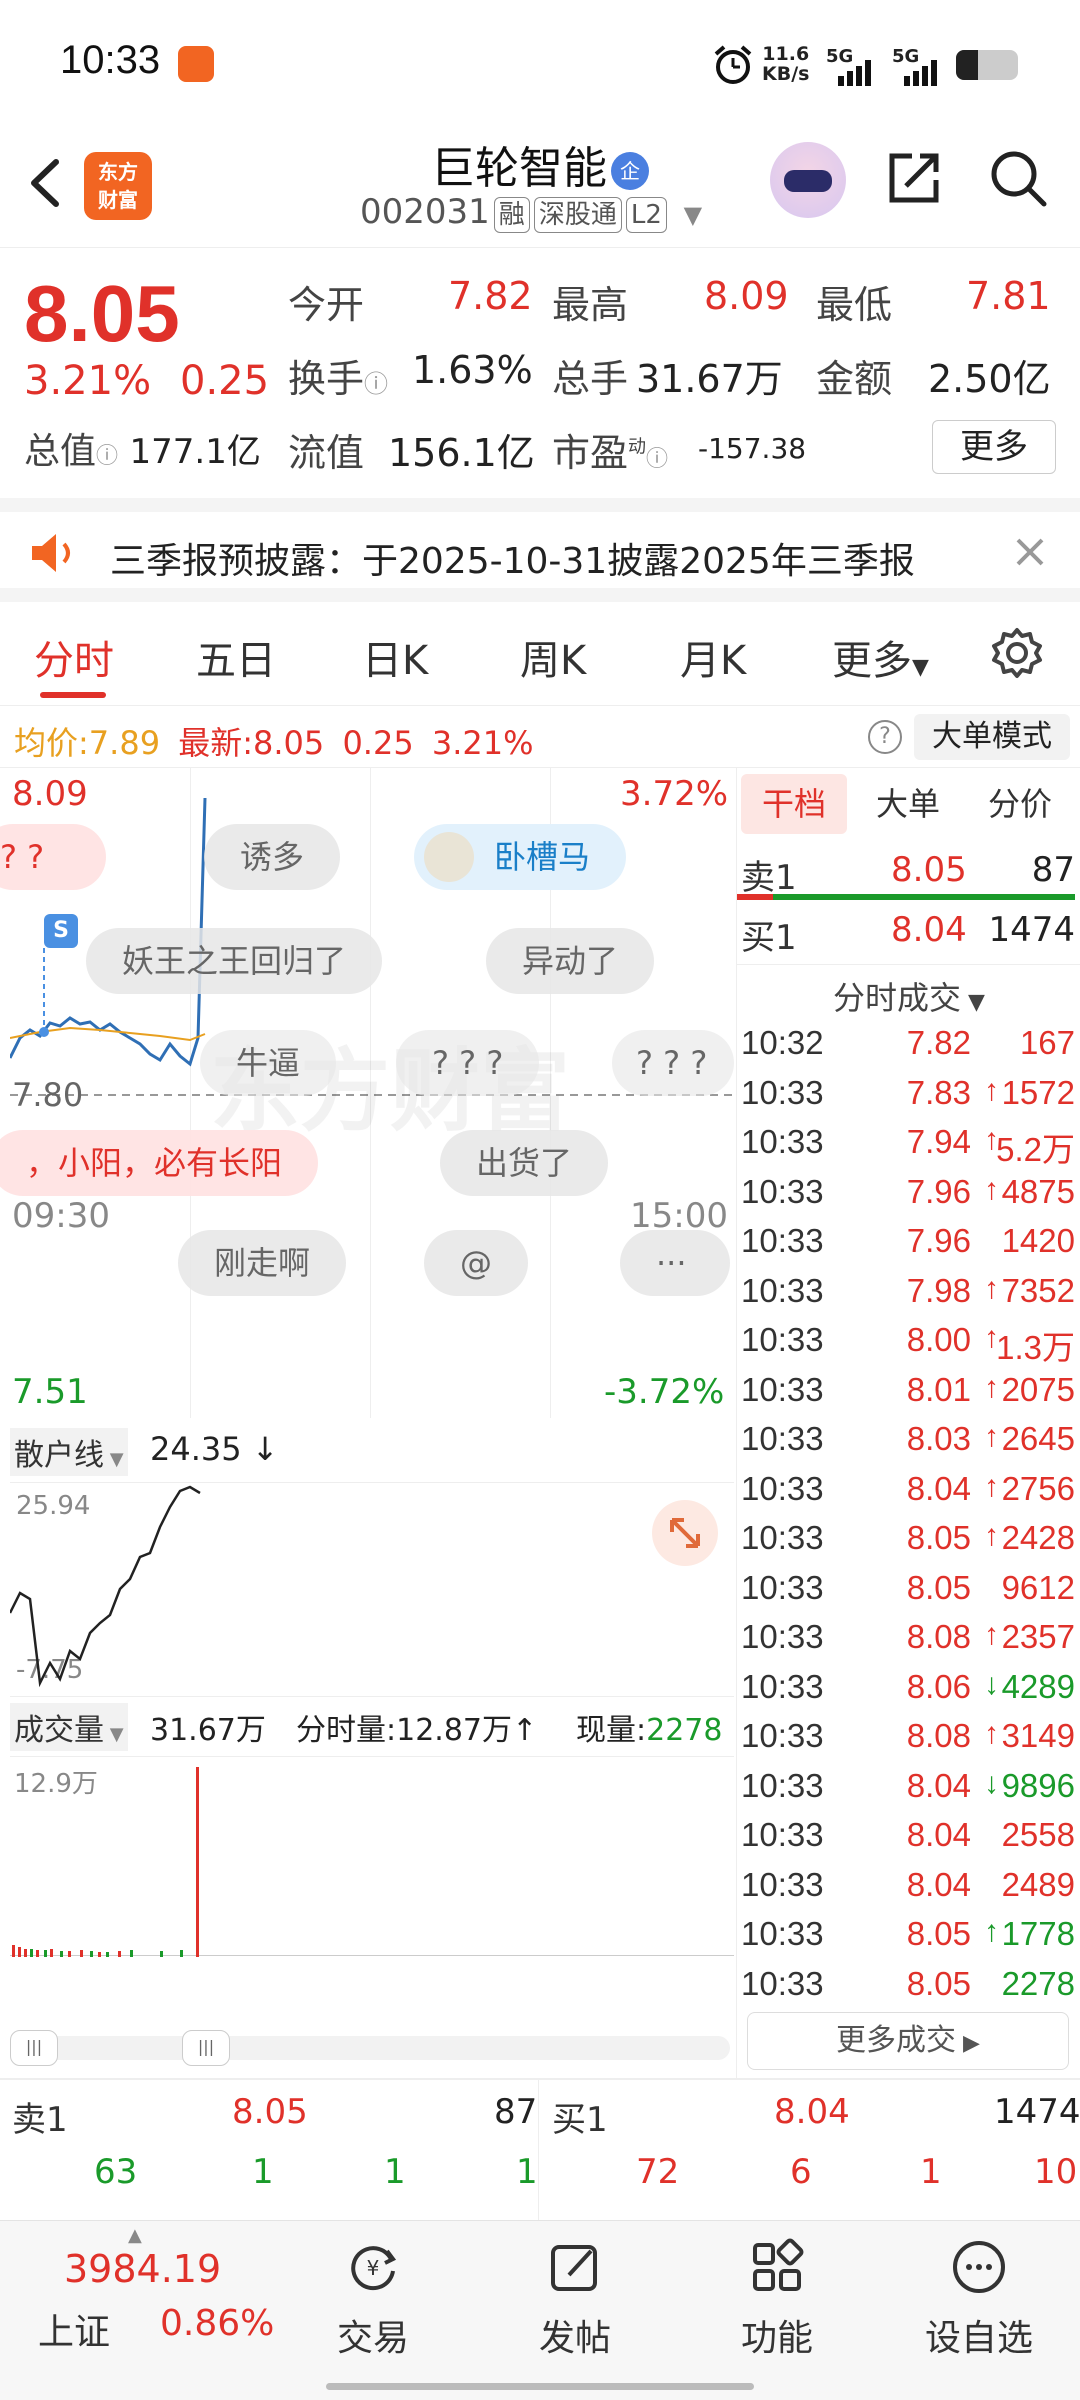  What do you see at coordinates (908, 1438) in the screenshot?
I see `tick-row: 10:33 8.03 ↑ 2645` at bounding box center [908, 1438].